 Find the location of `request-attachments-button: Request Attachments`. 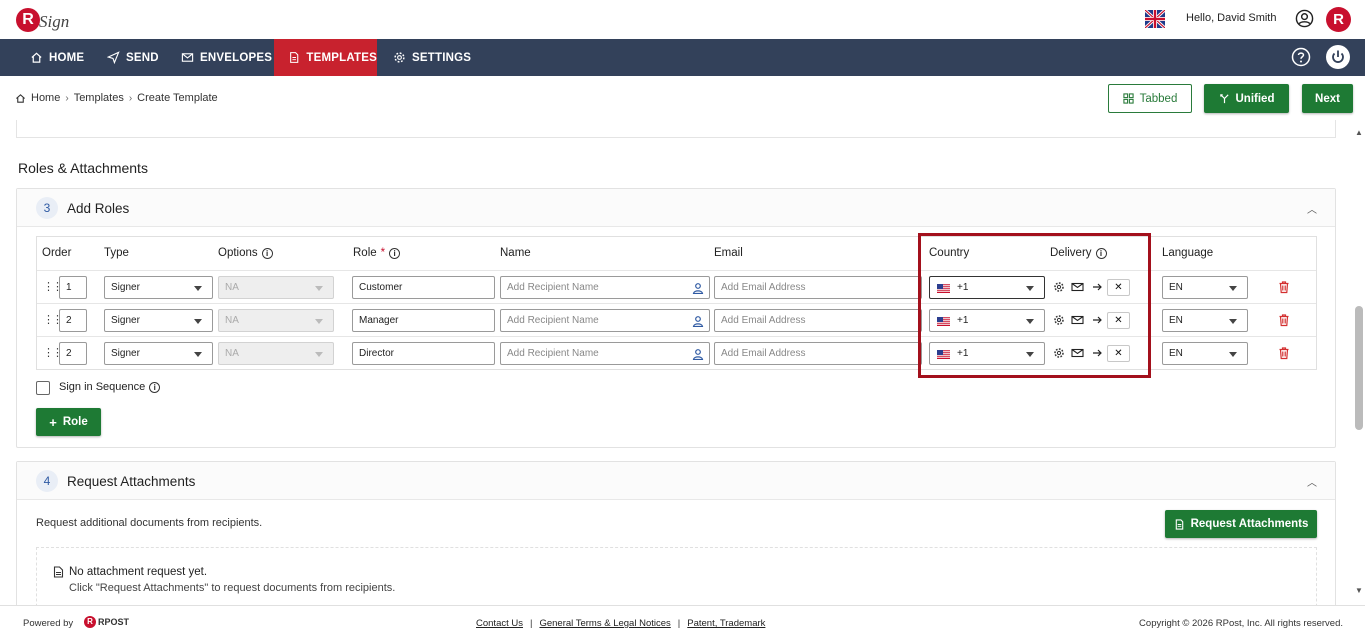

request-attachments-button: Request Attachments is located at coordinates (1241, 524).